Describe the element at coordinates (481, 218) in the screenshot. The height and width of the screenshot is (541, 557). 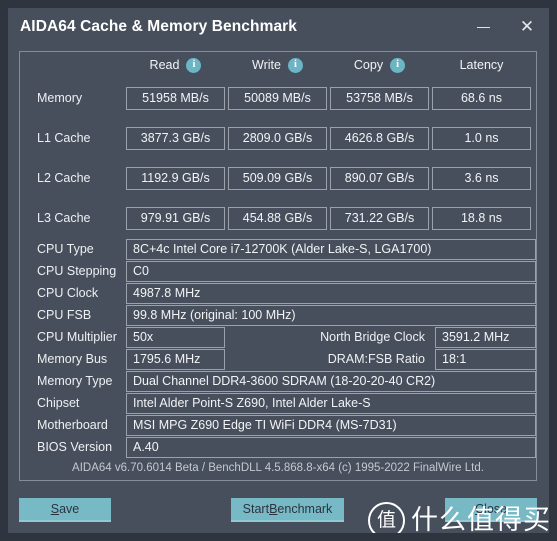
I see `l3-latency-value: 18.8 ns` at that location.